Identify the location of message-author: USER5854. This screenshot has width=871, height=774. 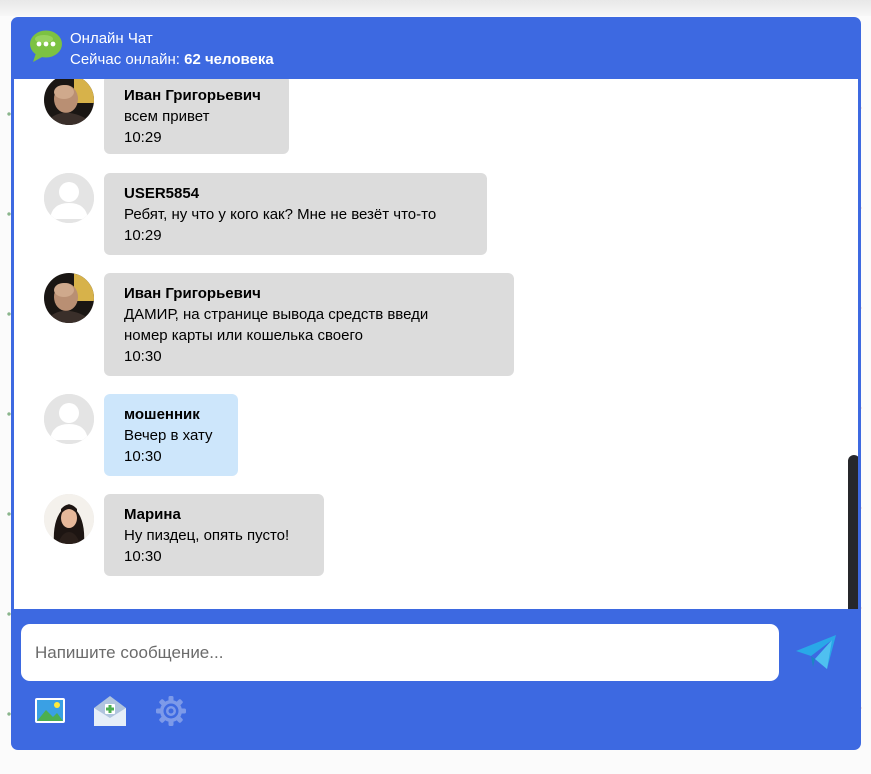
(295, 194).